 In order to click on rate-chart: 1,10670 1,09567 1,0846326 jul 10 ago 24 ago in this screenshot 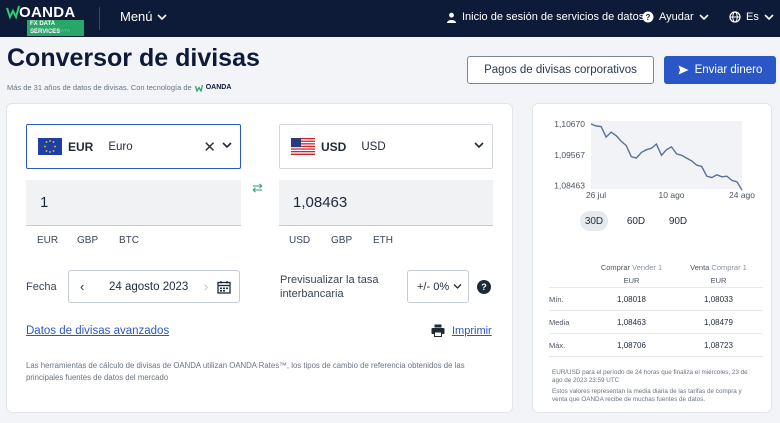, I will do `click(654, 159)`.